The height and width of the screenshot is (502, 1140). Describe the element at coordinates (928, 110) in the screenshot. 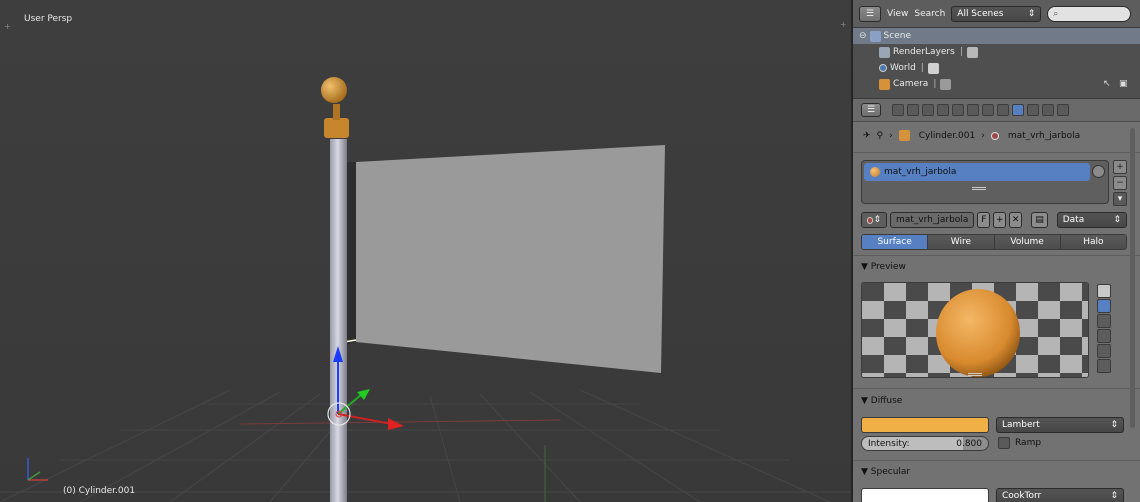

I see `scene-tab-icon` at that location.